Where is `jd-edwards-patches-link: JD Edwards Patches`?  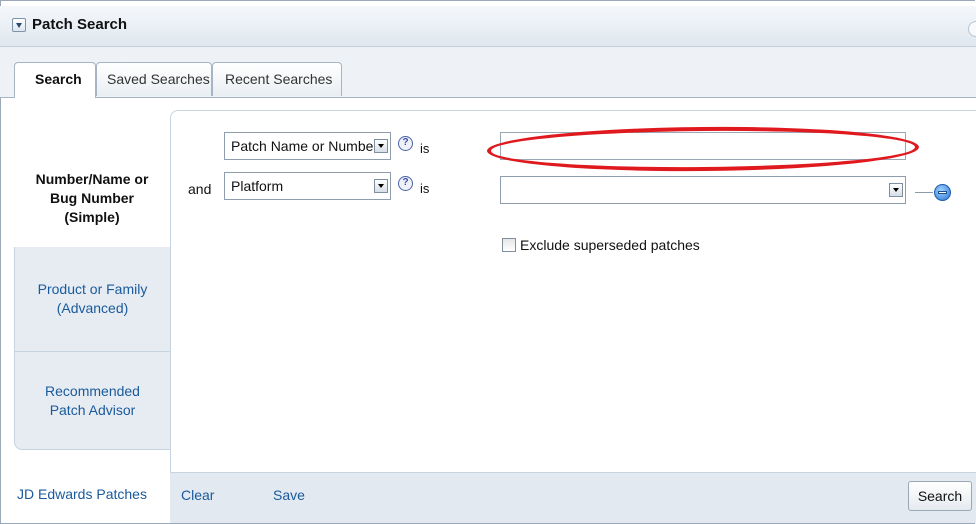 jd-edwards-patches-link: JD Edwards Patches is located at coordinates (82, 494).